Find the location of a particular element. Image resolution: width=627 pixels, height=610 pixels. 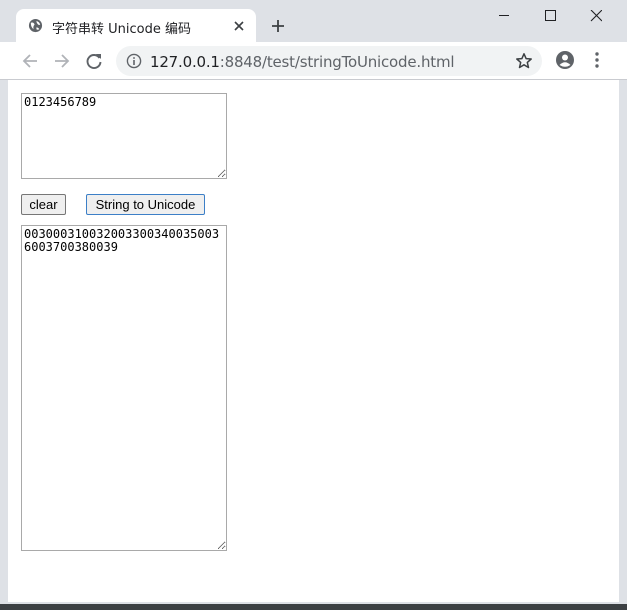

maximize-icon is located at coordinates (550, 15).